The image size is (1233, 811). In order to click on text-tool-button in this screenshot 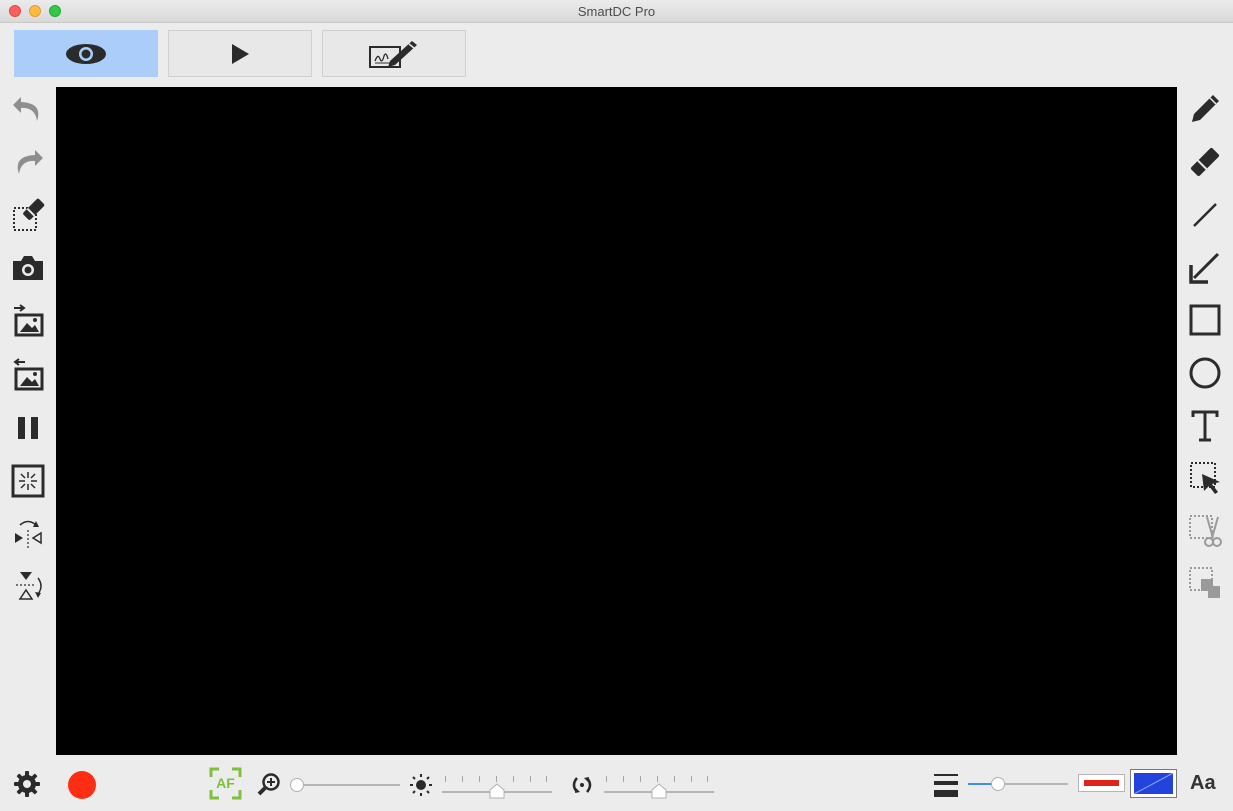, I will do `click(1205, 426)`.